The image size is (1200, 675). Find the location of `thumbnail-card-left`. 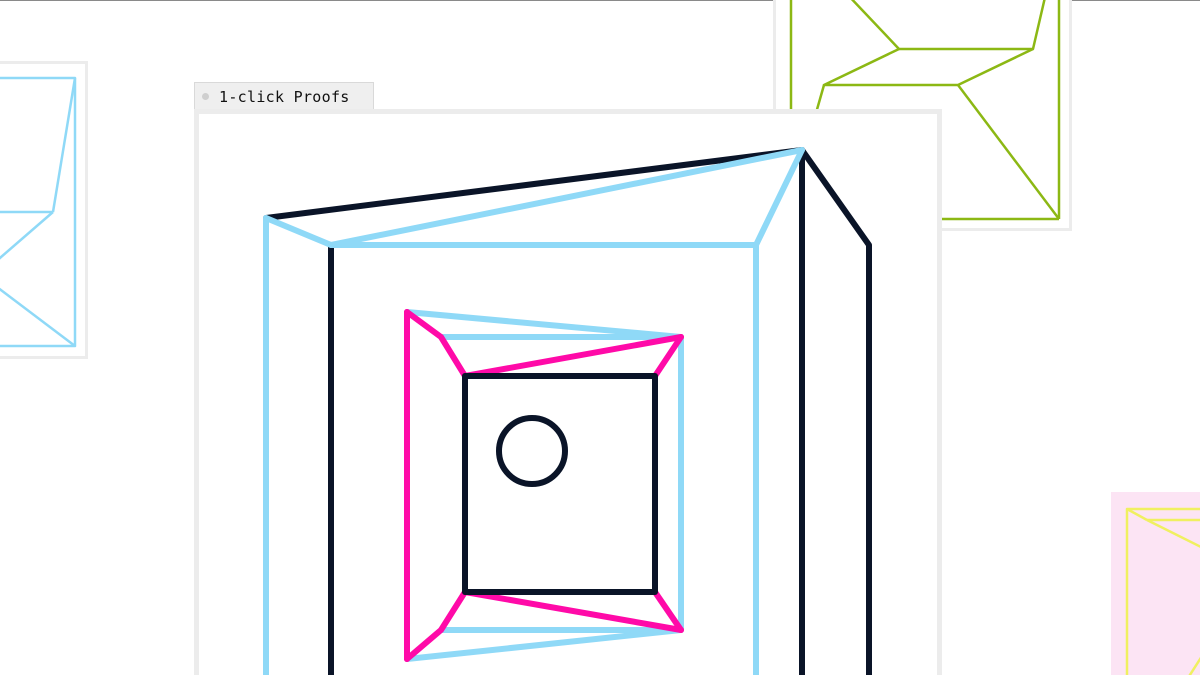

thumbnail-card-left is located at coordinates (44, 210).